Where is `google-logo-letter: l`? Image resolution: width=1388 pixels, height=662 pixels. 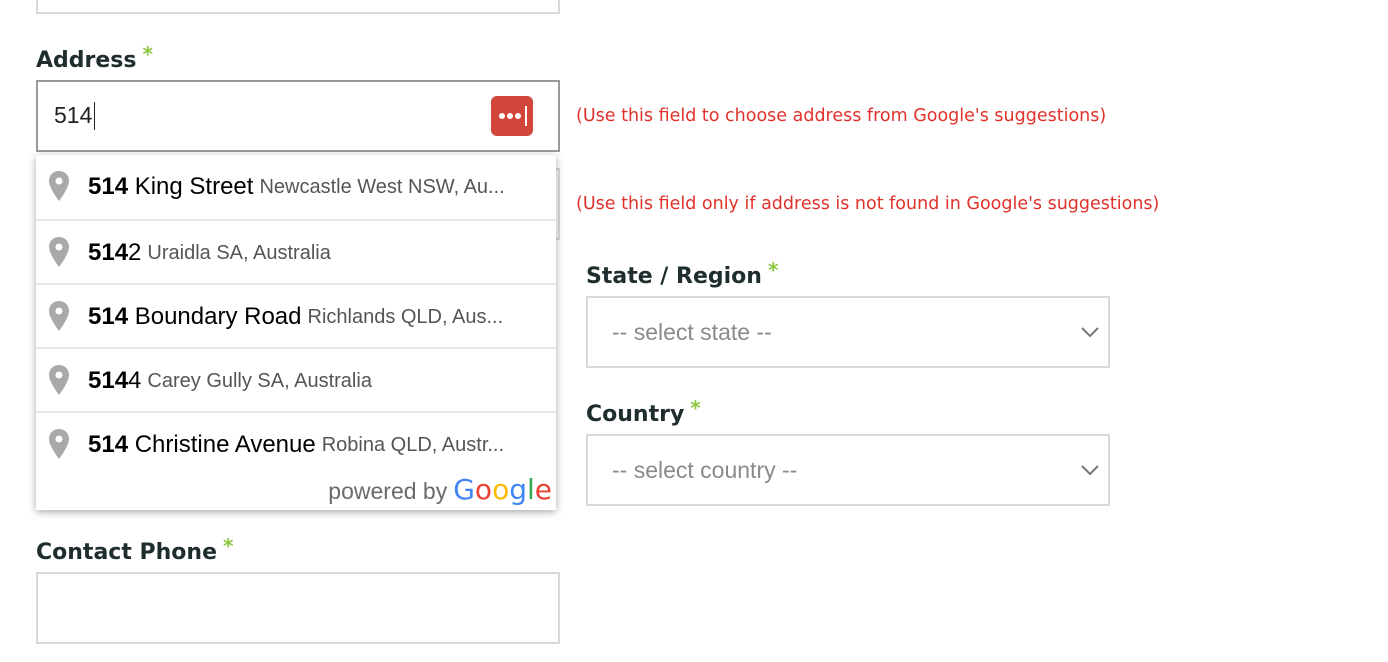 google-logo-letter: l is located at coordinates (530, 489).